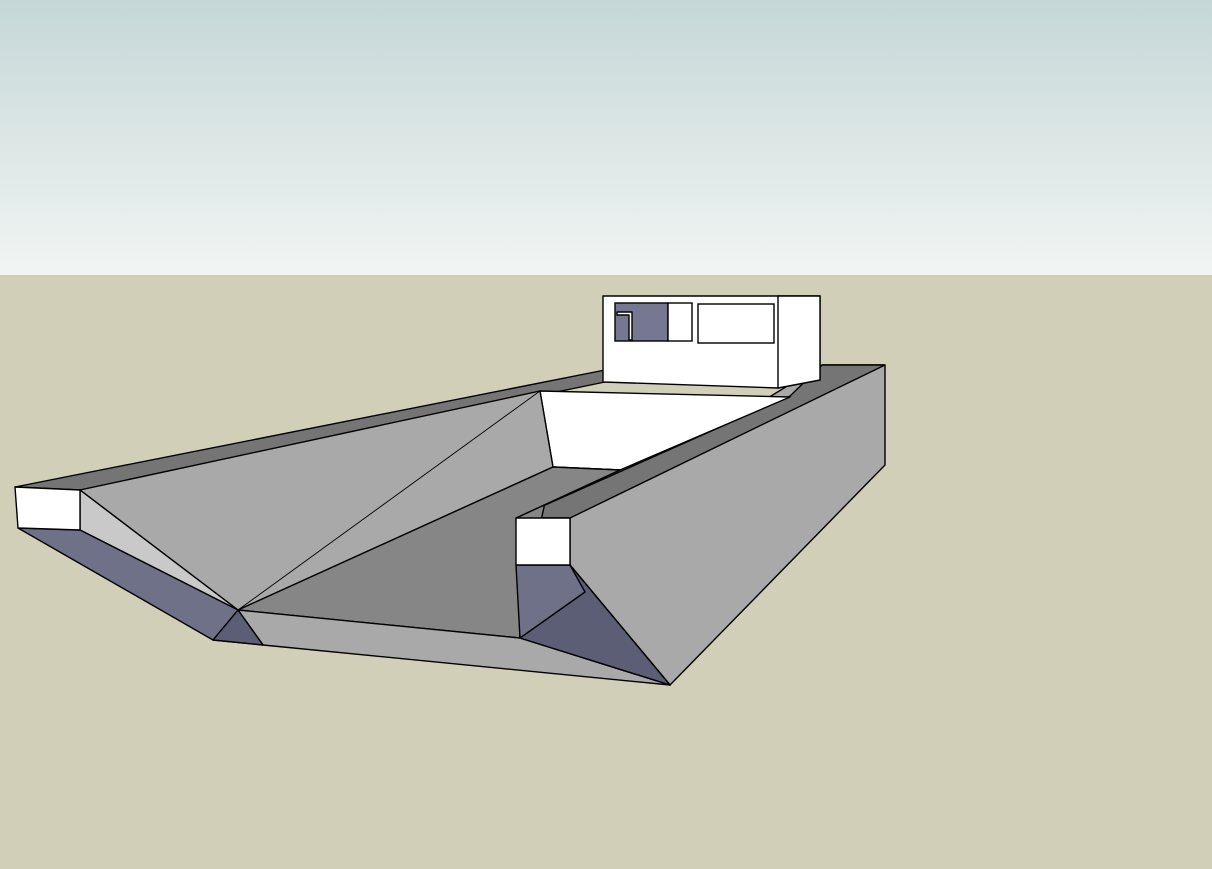 This screenshot has height=869, width=1212. Describe the element at coordinates (47, 508) in the screenshot. I see `left-rail-end-cap` at that location.